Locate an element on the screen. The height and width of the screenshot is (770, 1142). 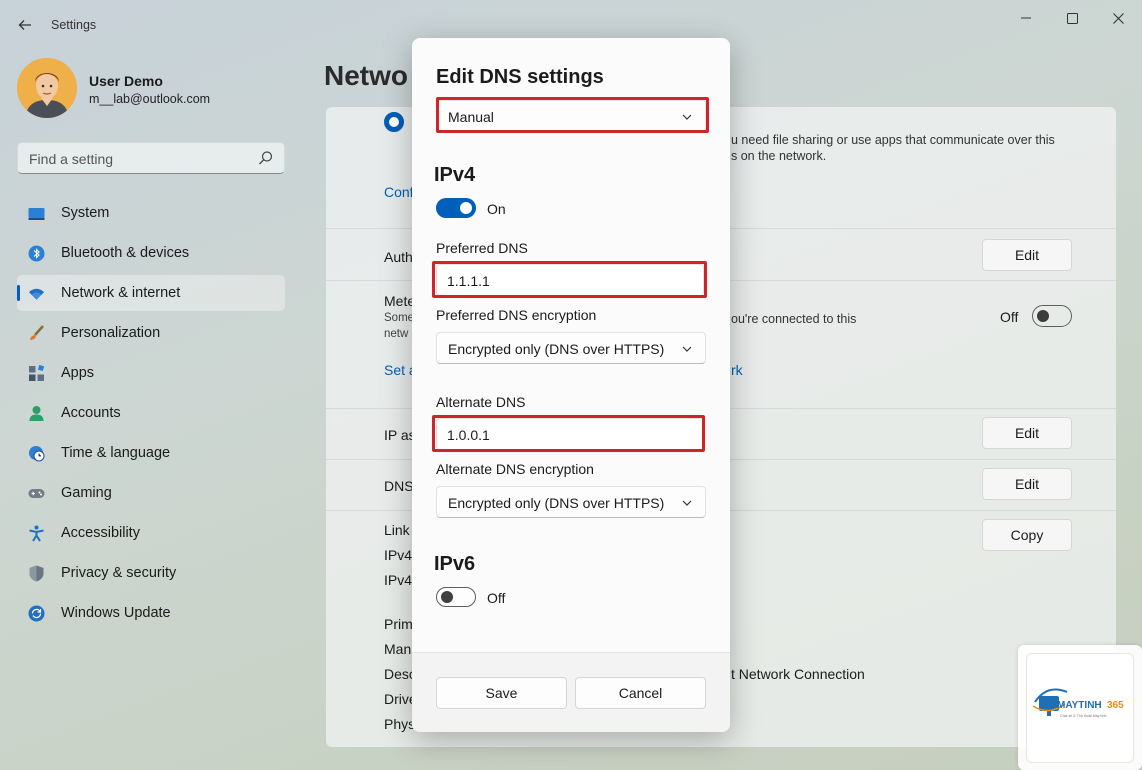
sidebar-item-time-language: Time & language is located at coordinates (151, 453).